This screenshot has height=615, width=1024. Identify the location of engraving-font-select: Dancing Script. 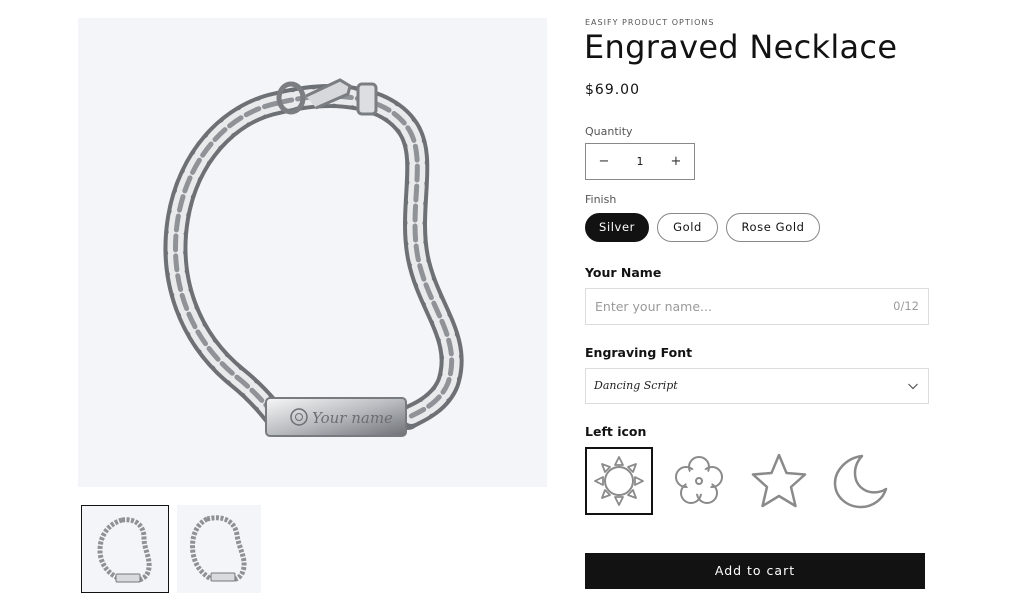
(757, 386).